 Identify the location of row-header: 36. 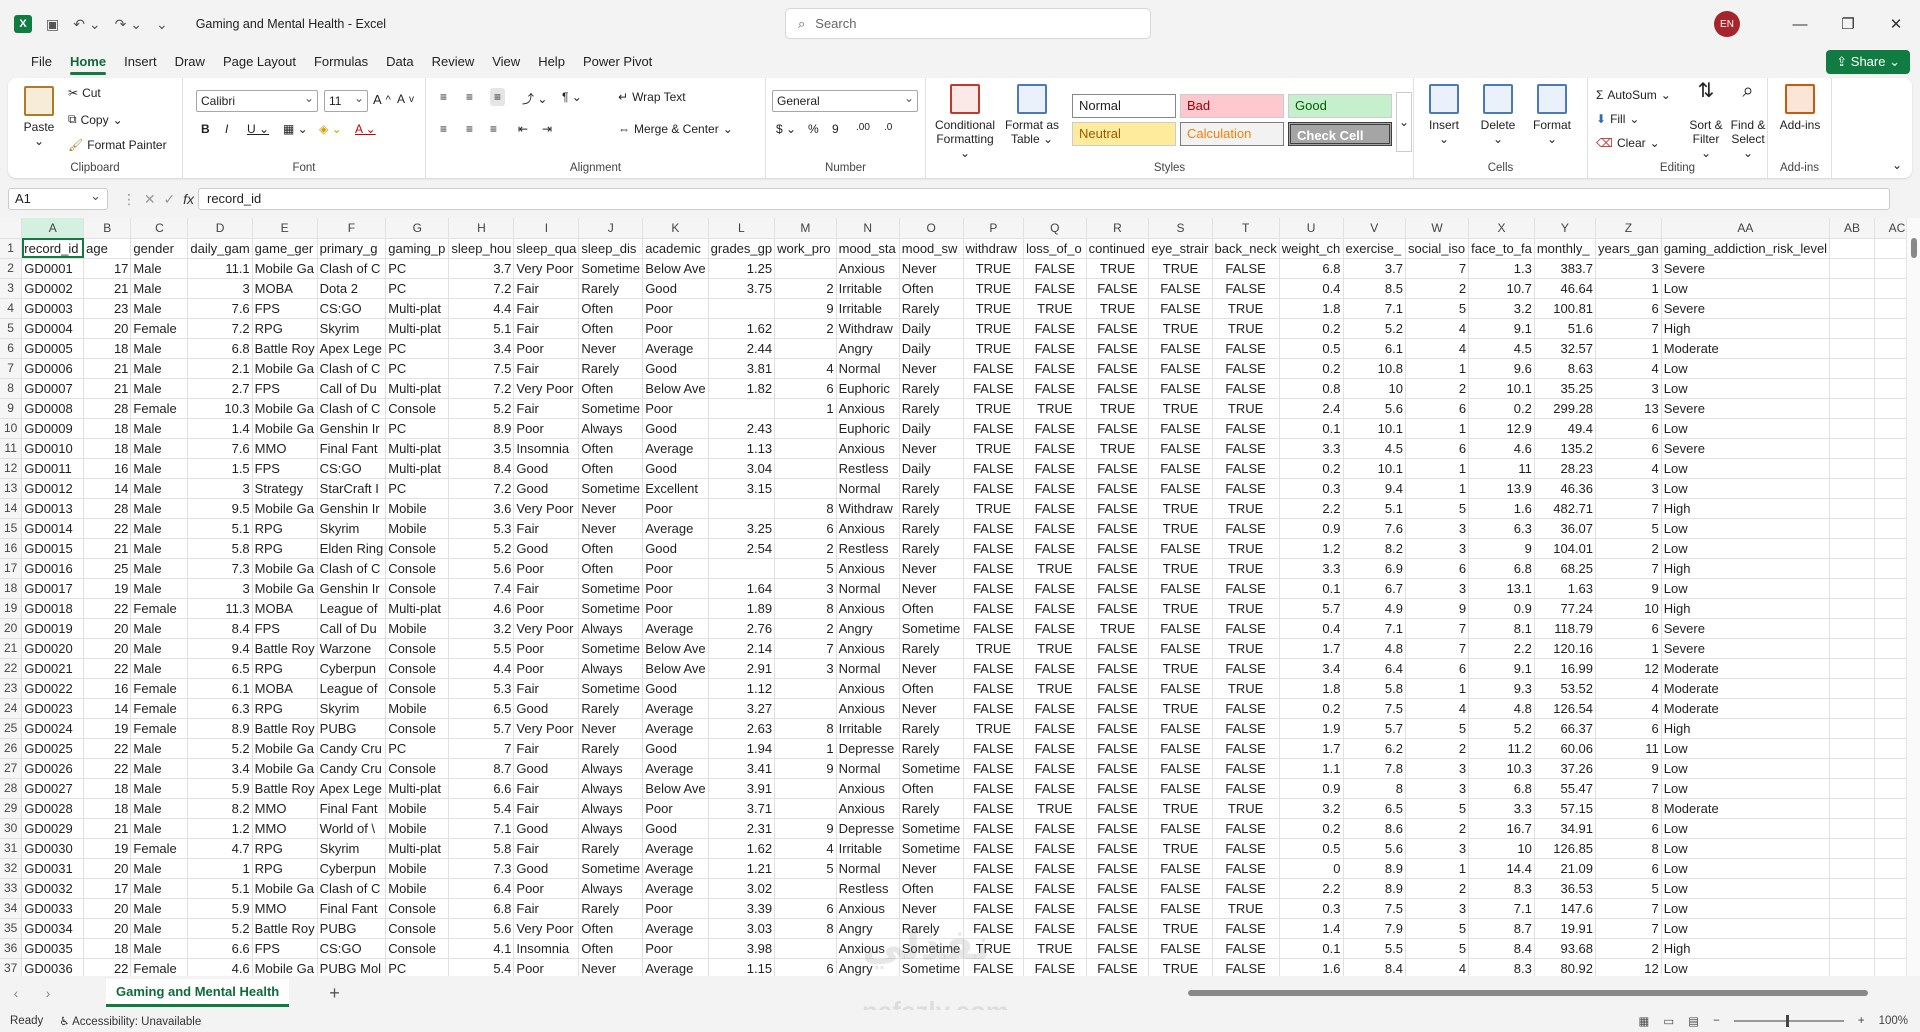
(11, 948).